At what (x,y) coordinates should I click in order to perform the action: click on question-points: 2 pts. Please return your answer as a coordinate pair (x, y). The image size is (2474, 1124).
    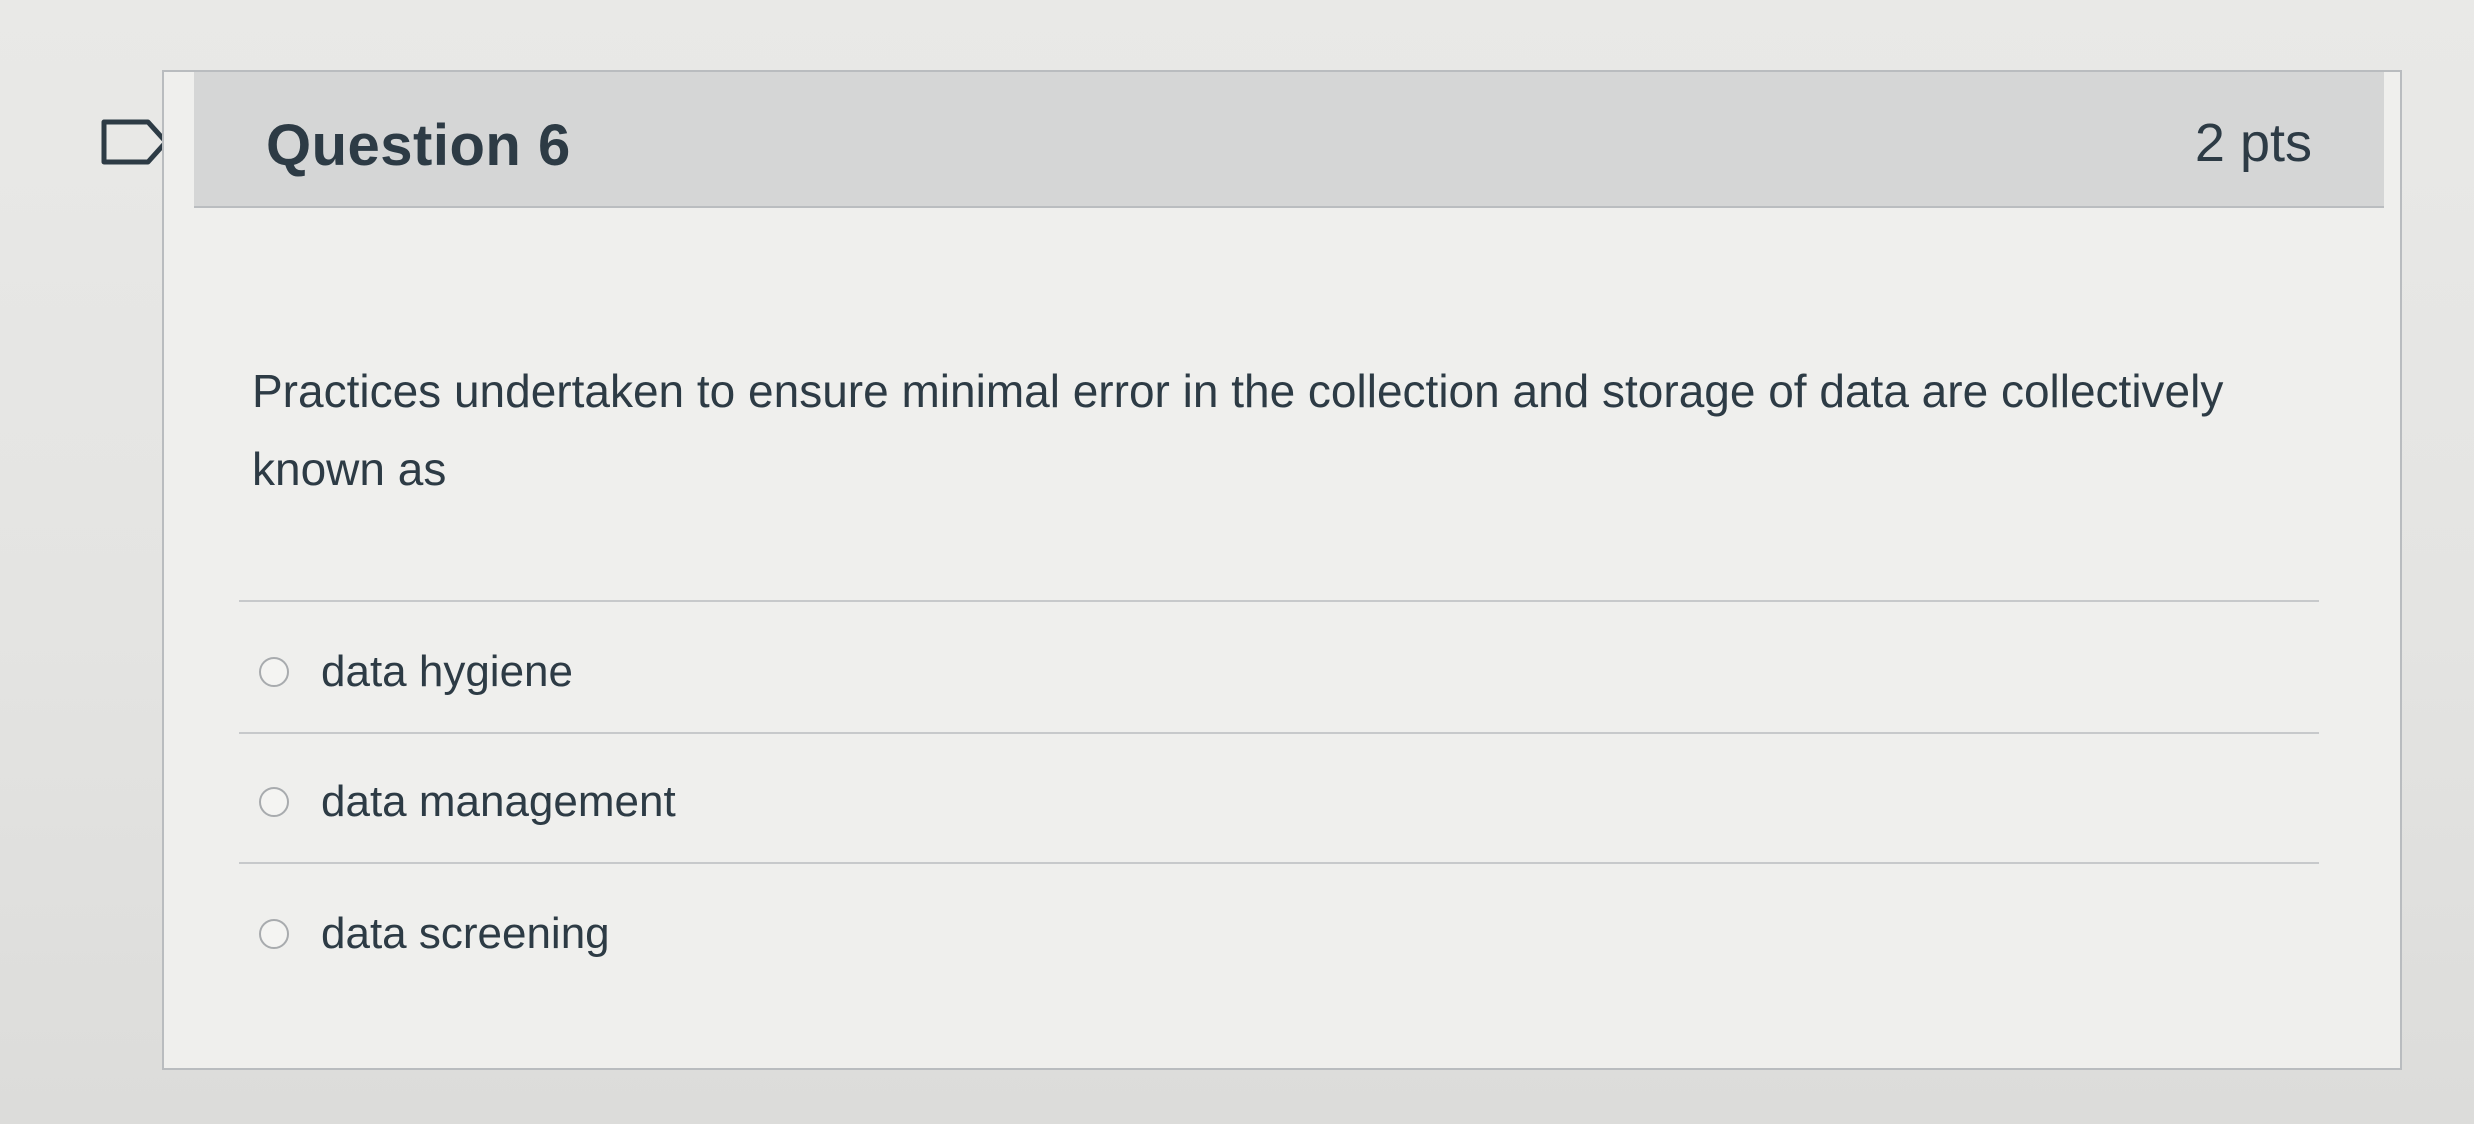
    Looking at the image, I should click on (2253, 143).